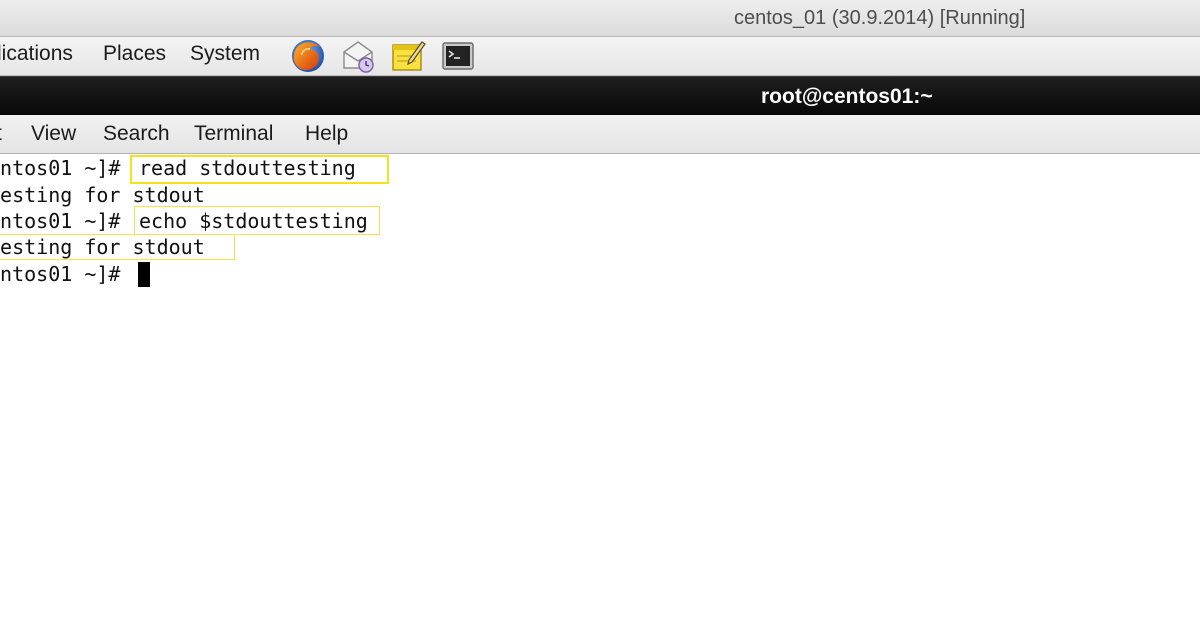  I want to click on vm-window-titlebar: centos_01 (30.9.2014) [Running], so click(600, 18).